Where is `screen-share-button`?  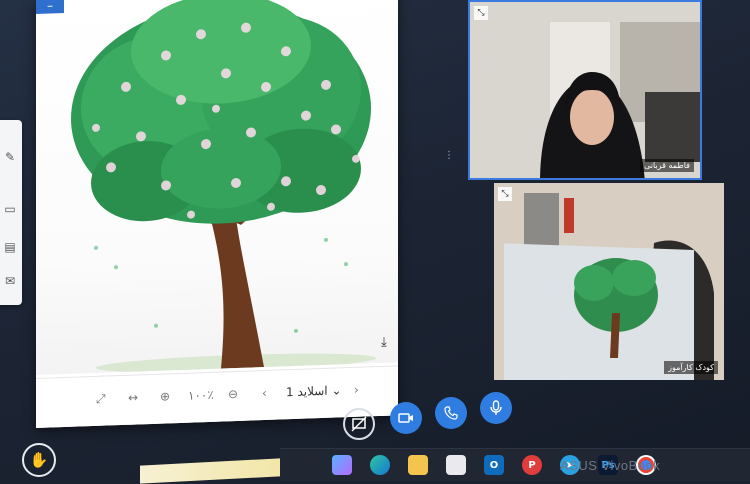 screen-share-button is located at coordinates (359, 424).